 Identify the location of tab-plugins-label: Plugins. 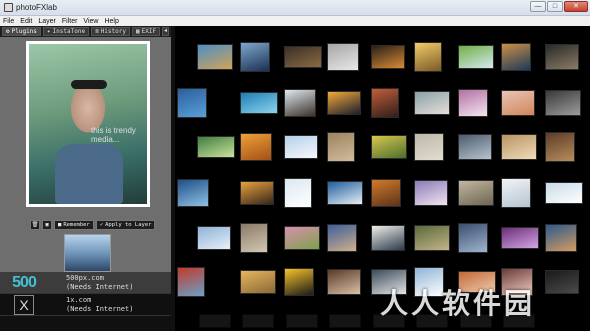
(24, 31).